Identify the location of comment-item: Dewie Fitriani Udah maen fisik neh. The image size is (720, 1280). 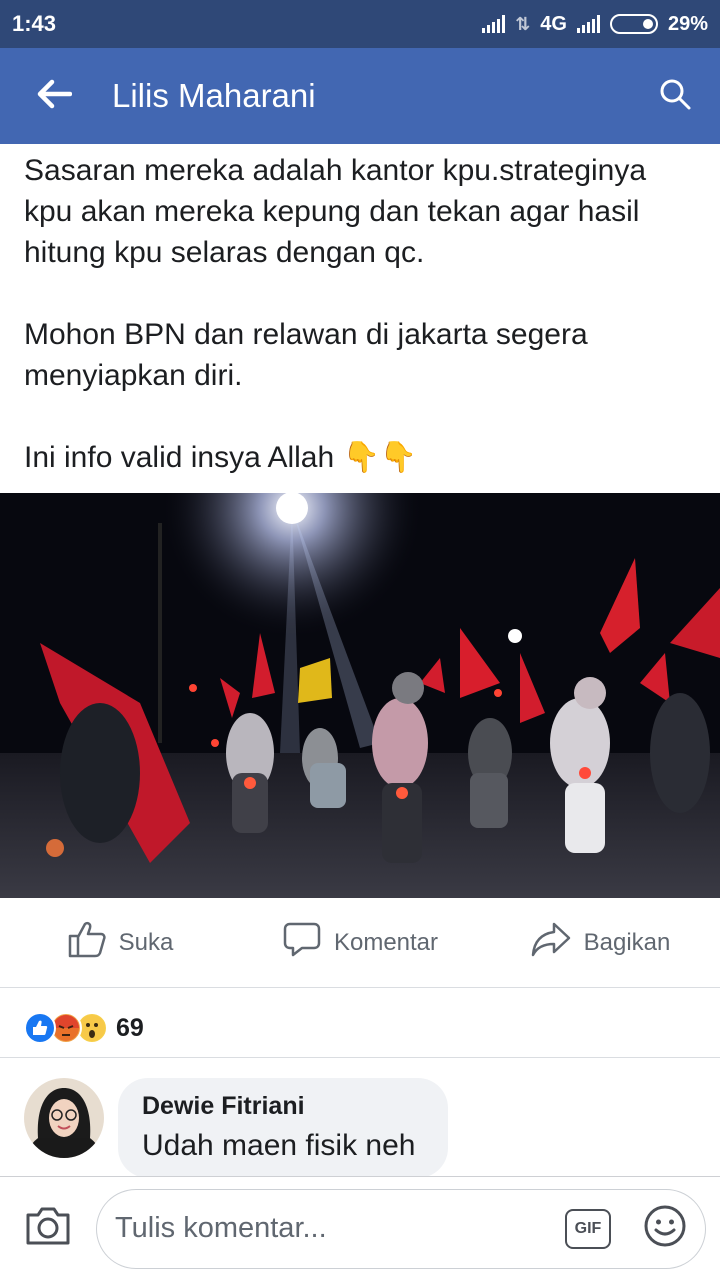
(236, 1128).